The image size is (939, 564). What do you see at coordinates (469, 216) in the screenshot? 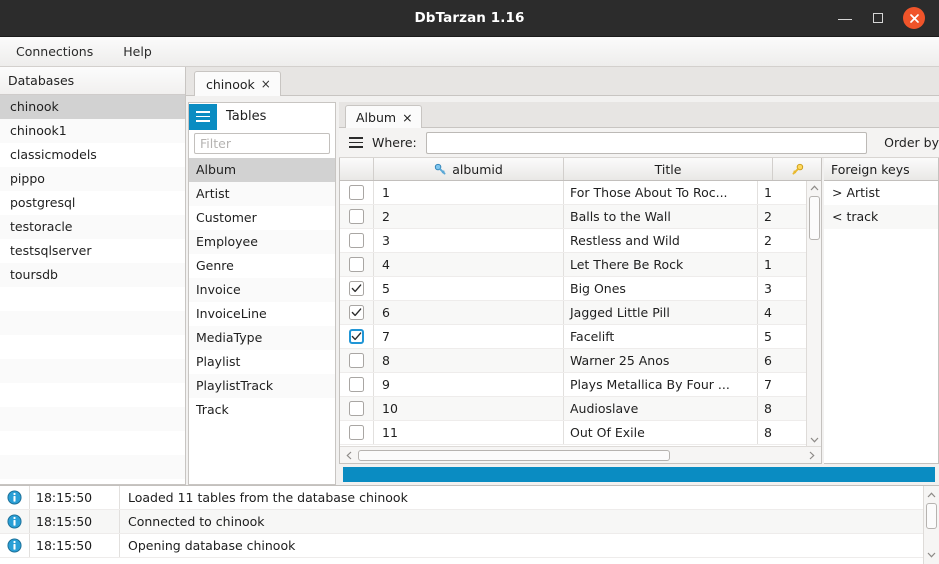
I see `cell-albumid: 2` at bounding box center [469, 216].